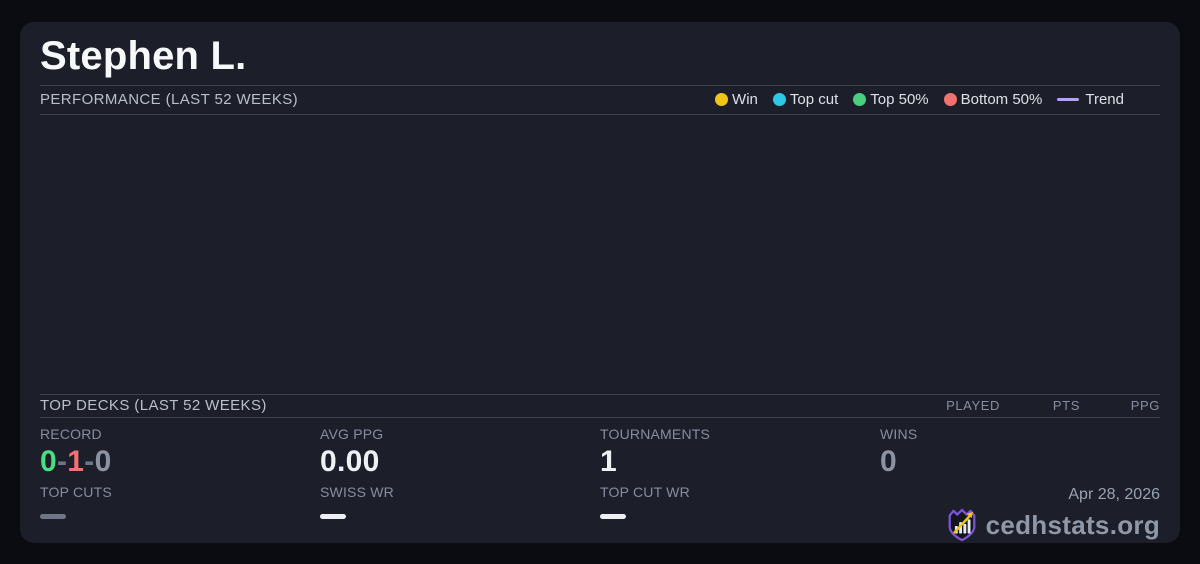  What do you see at coordinates (600, 405) in the screenshot?
I see `top-decks-section-header: TOP DECKS (LAST 52 WEEKS) PLAYED PTS PPG` at bounding box center [600, 405].